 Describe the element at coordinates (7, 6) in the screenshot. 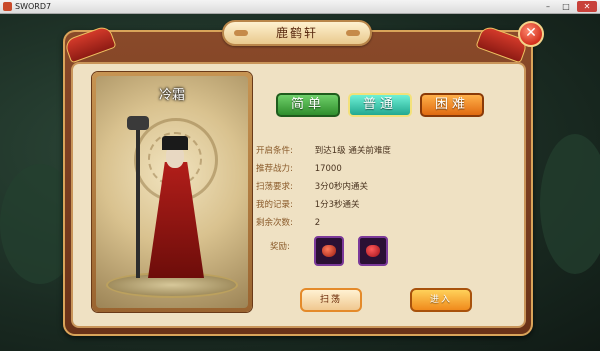

I see `app-icon` at that location.